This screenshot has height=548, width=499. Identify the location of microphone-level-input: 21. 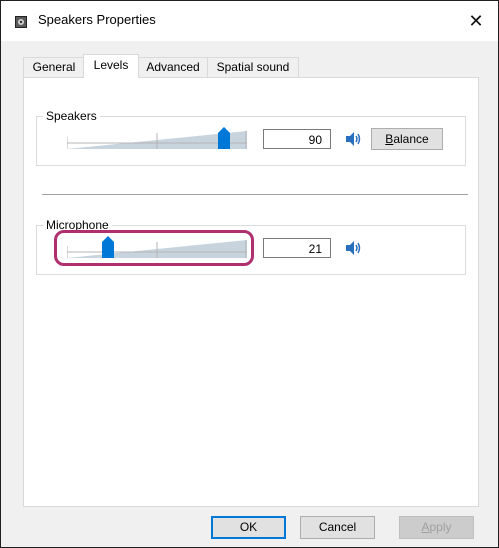
(297, 248).